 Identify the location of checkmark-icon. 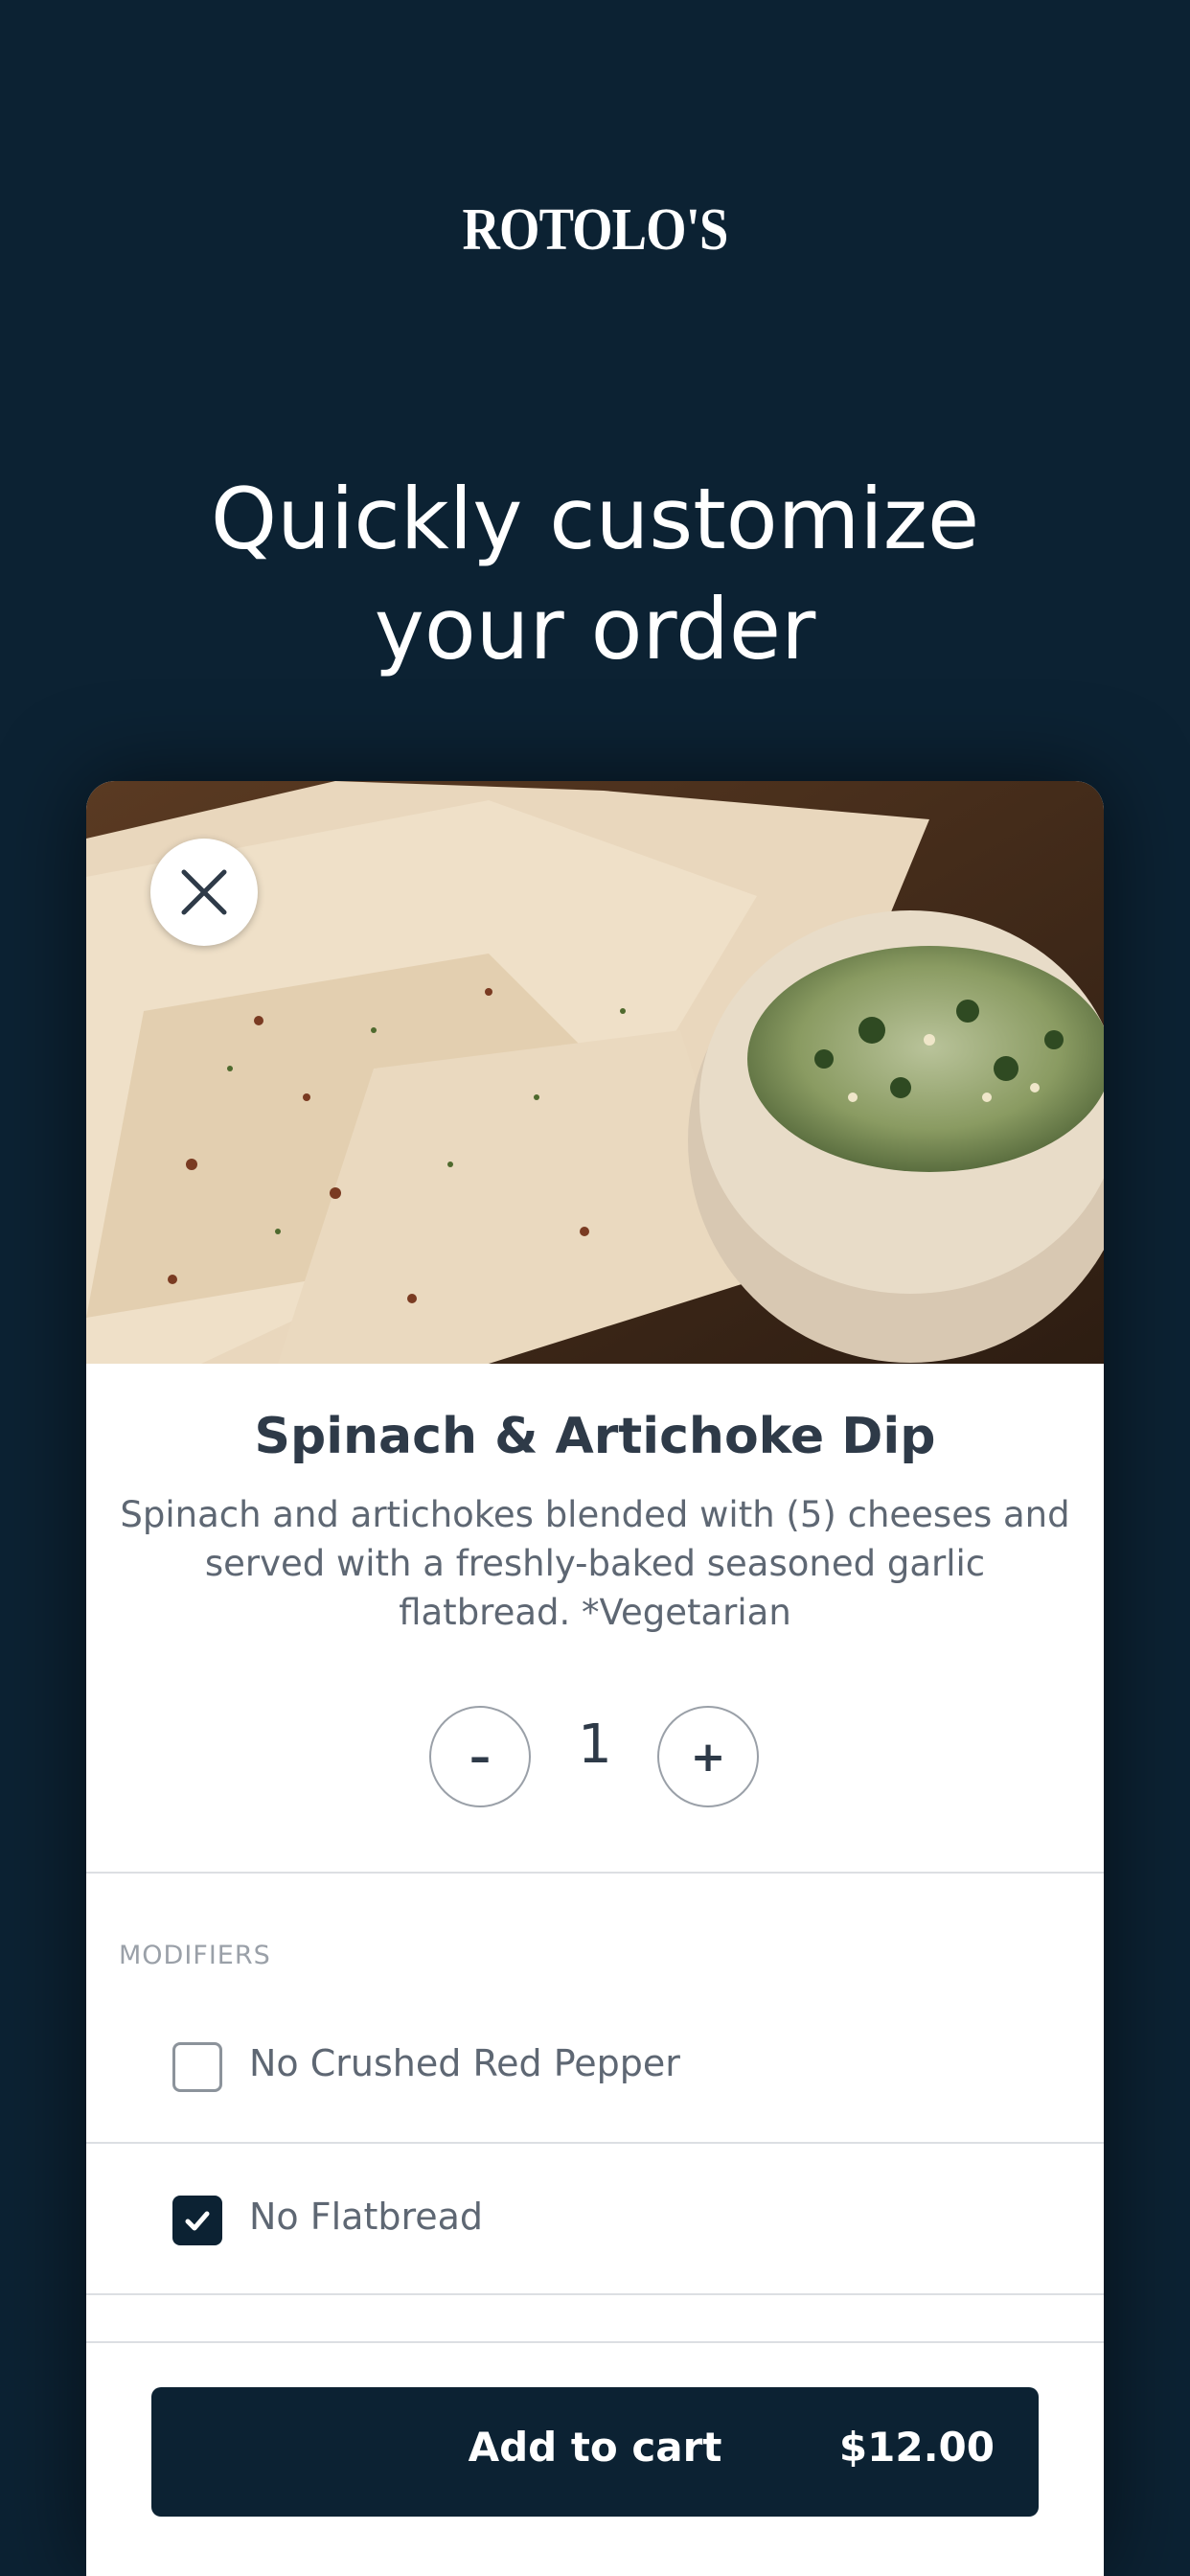
(198, 2221).